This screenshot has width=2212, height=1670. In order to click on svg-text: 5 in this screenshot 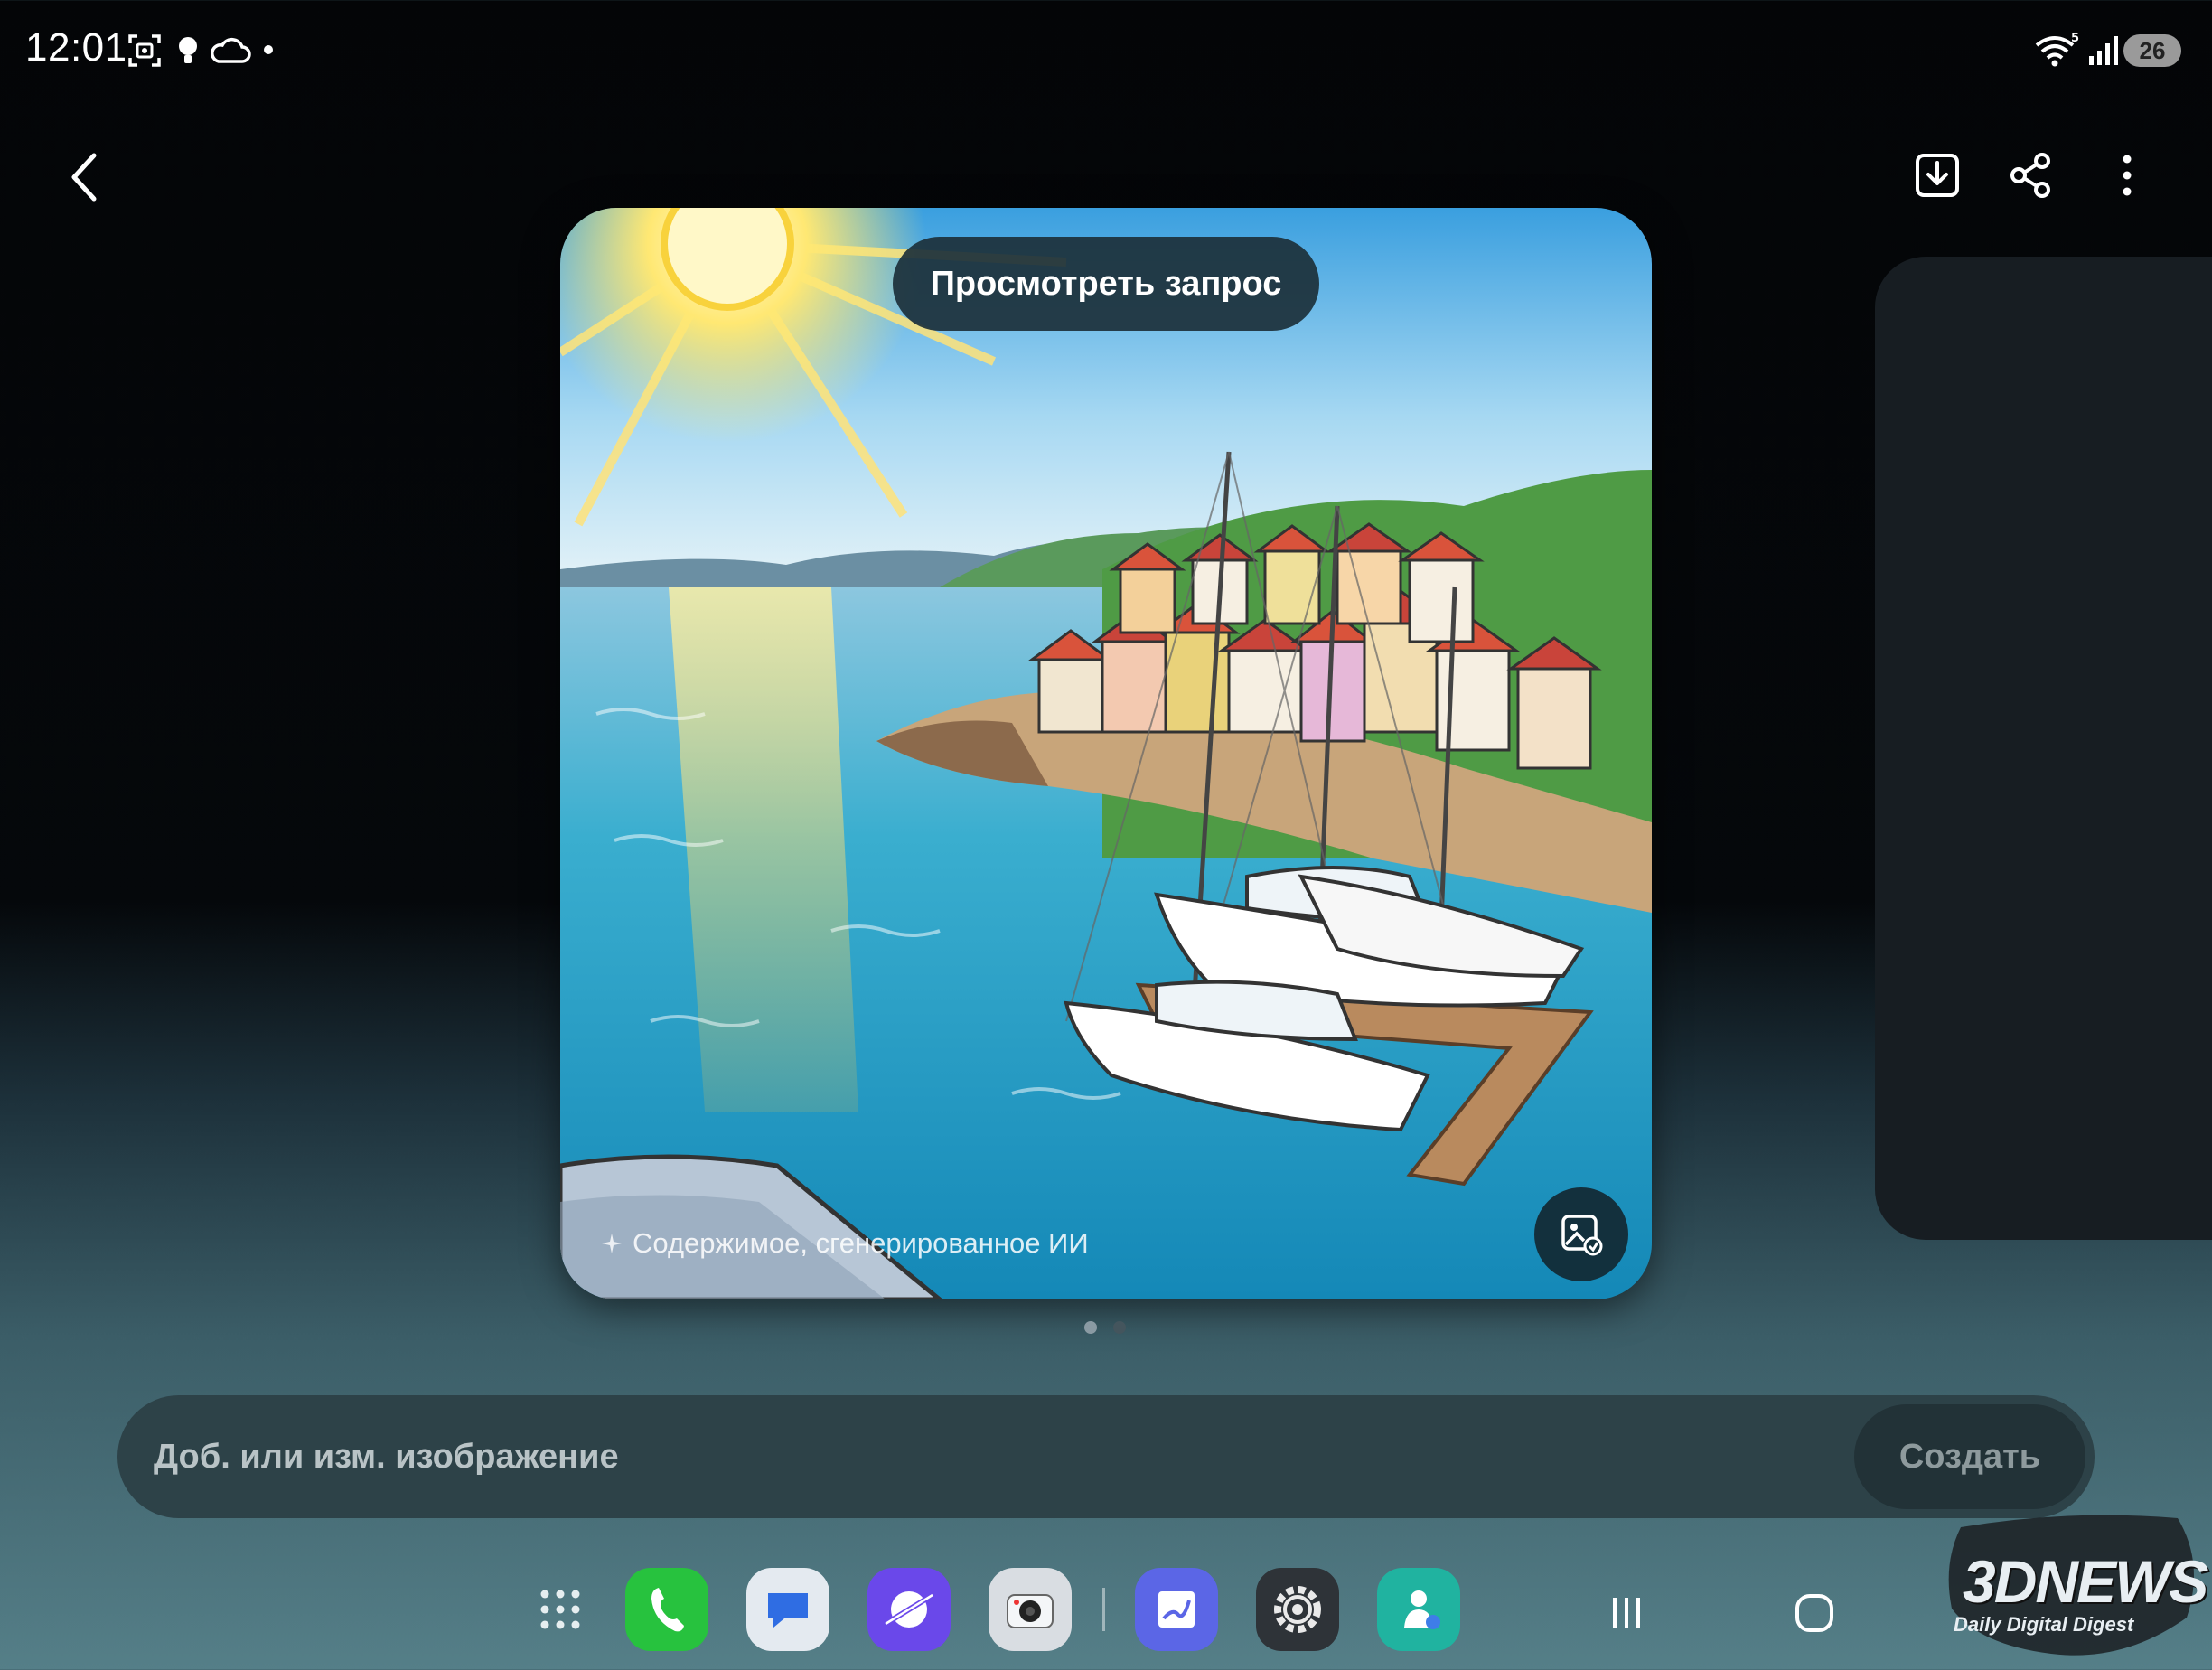, I will do `click(2075, 38)`.